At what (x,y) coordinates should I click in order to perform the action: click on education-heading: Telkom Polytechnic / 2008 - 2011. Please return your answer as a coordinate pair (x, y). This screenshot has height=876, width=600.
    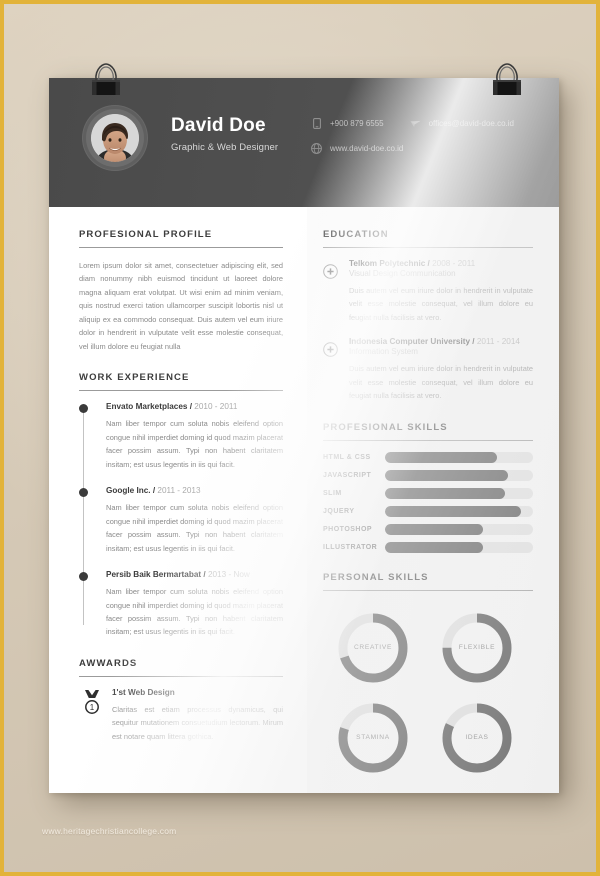
    Looking at the image, I should click on (441, 263).